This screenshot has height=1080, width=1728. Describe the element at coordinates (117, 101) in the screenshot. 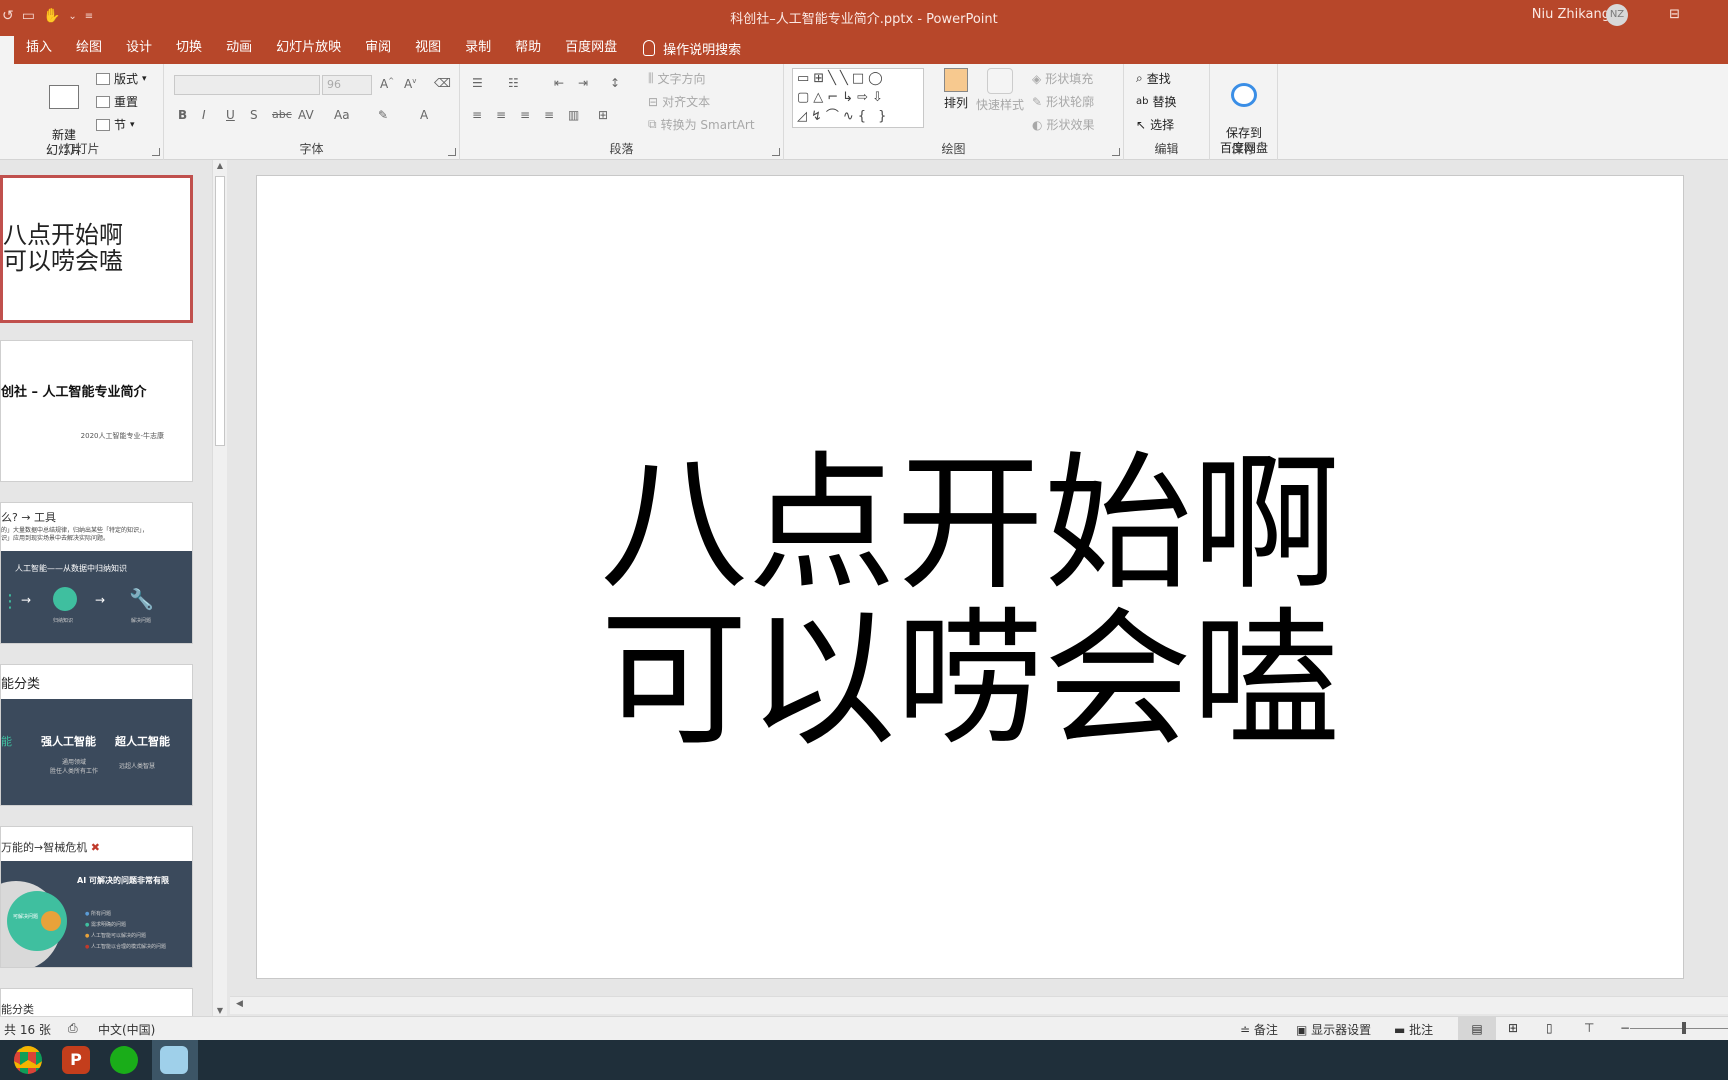

I see `reset-button: 重置` at that location.